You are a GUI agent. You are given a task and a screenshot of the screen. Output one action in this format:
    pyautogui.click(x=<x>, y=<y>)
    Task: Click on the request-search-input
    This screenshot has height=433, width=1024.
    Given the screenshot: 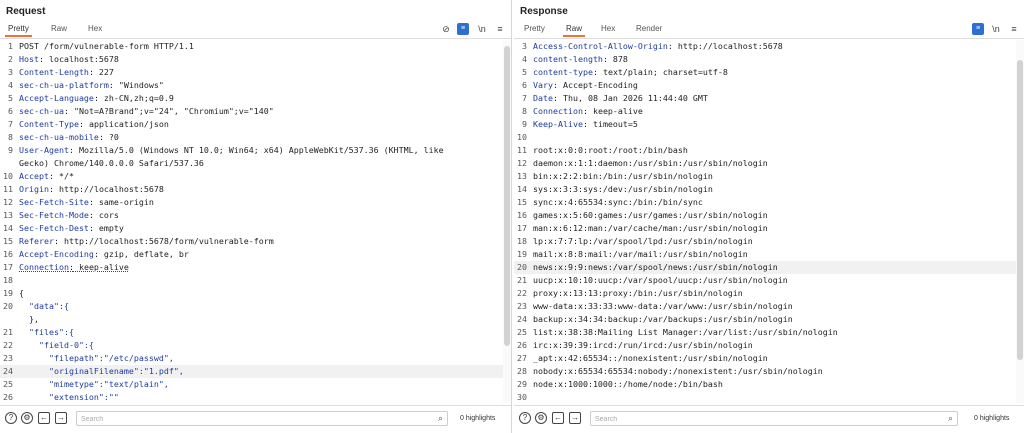 What is the action you would take?
    pyautogui.click(x=262, y=419)
    